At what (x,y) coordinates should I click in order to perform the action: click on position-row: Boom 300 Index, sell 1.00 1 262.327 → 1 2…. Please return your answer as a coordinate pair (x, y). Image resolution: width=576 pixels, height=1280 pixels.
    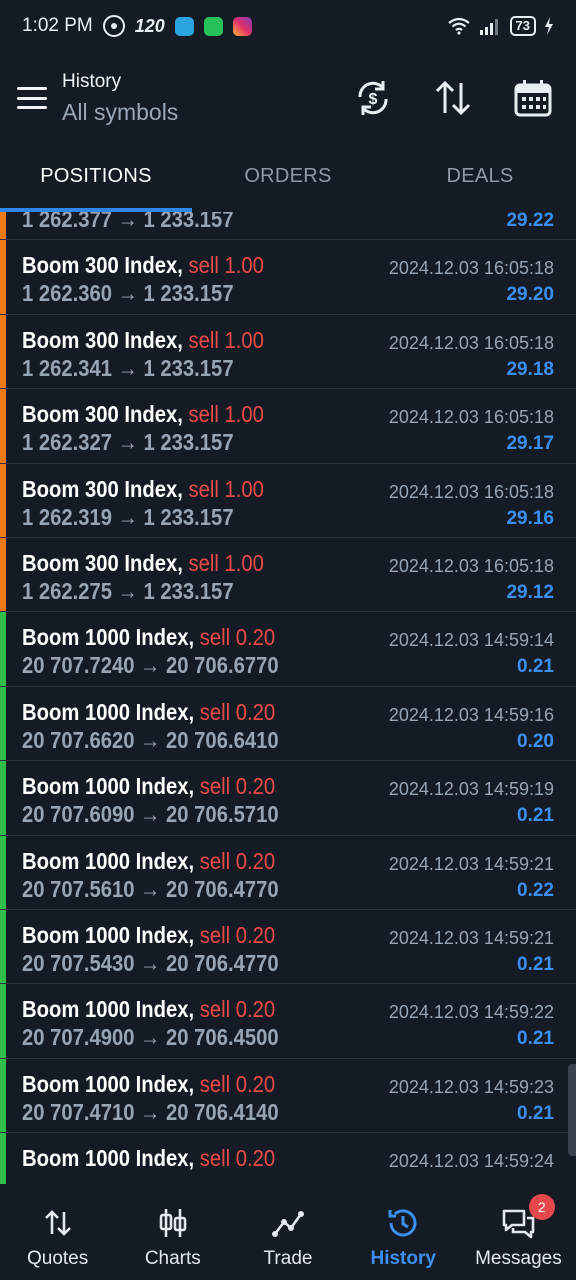
    Looking at the image, I should click on (288, 426).